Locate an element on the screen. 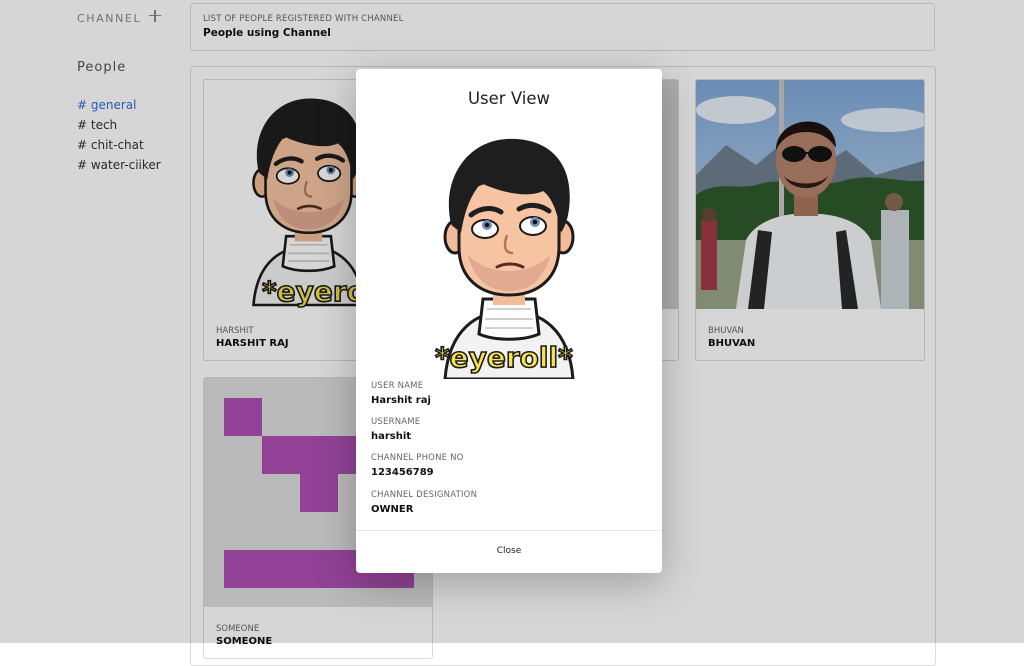 The width and height of the screenshot is (1024, 666). modal-avatar: *eyeroll* is located at coordinates (509, 254).